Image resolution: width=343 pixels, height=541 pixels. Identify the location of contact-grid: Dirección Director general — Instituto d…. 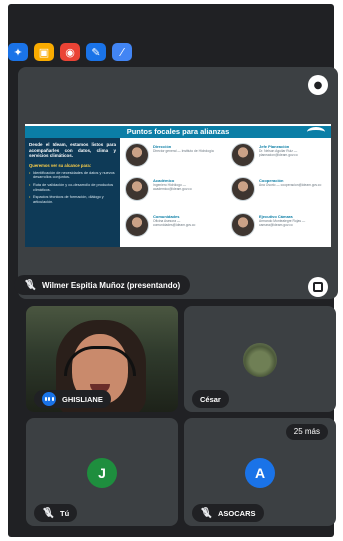
(228, 194).